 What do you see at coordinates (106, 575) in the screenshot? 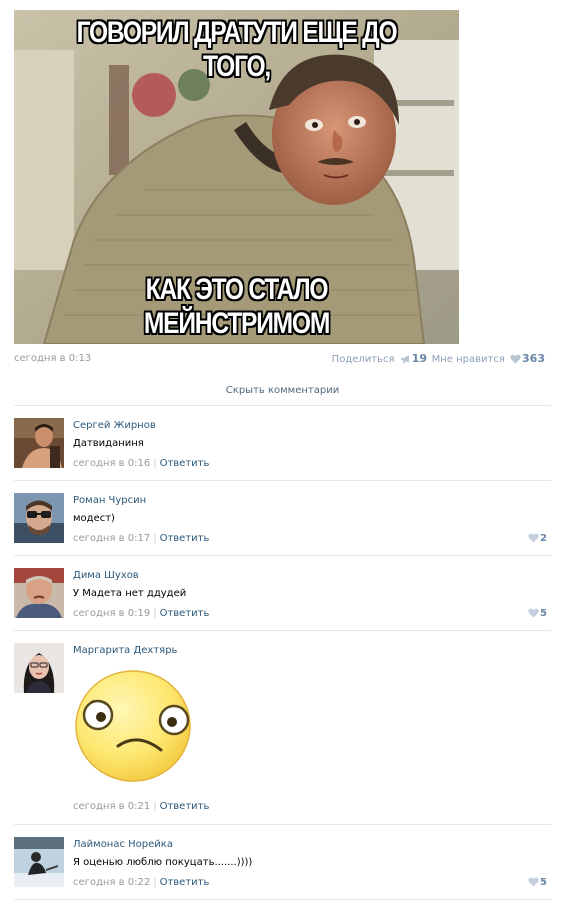
I see `comment-author: Дима Шухов` at bounding box center [106, 575].